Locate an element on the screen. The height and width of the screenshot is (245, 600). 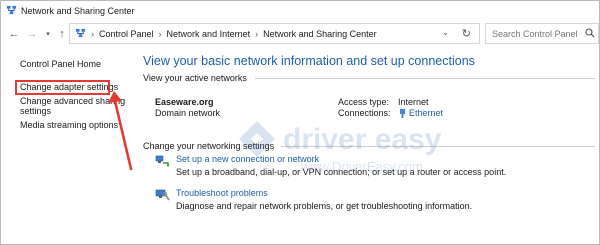
network-center-icon is located at coordinates (11, 10).